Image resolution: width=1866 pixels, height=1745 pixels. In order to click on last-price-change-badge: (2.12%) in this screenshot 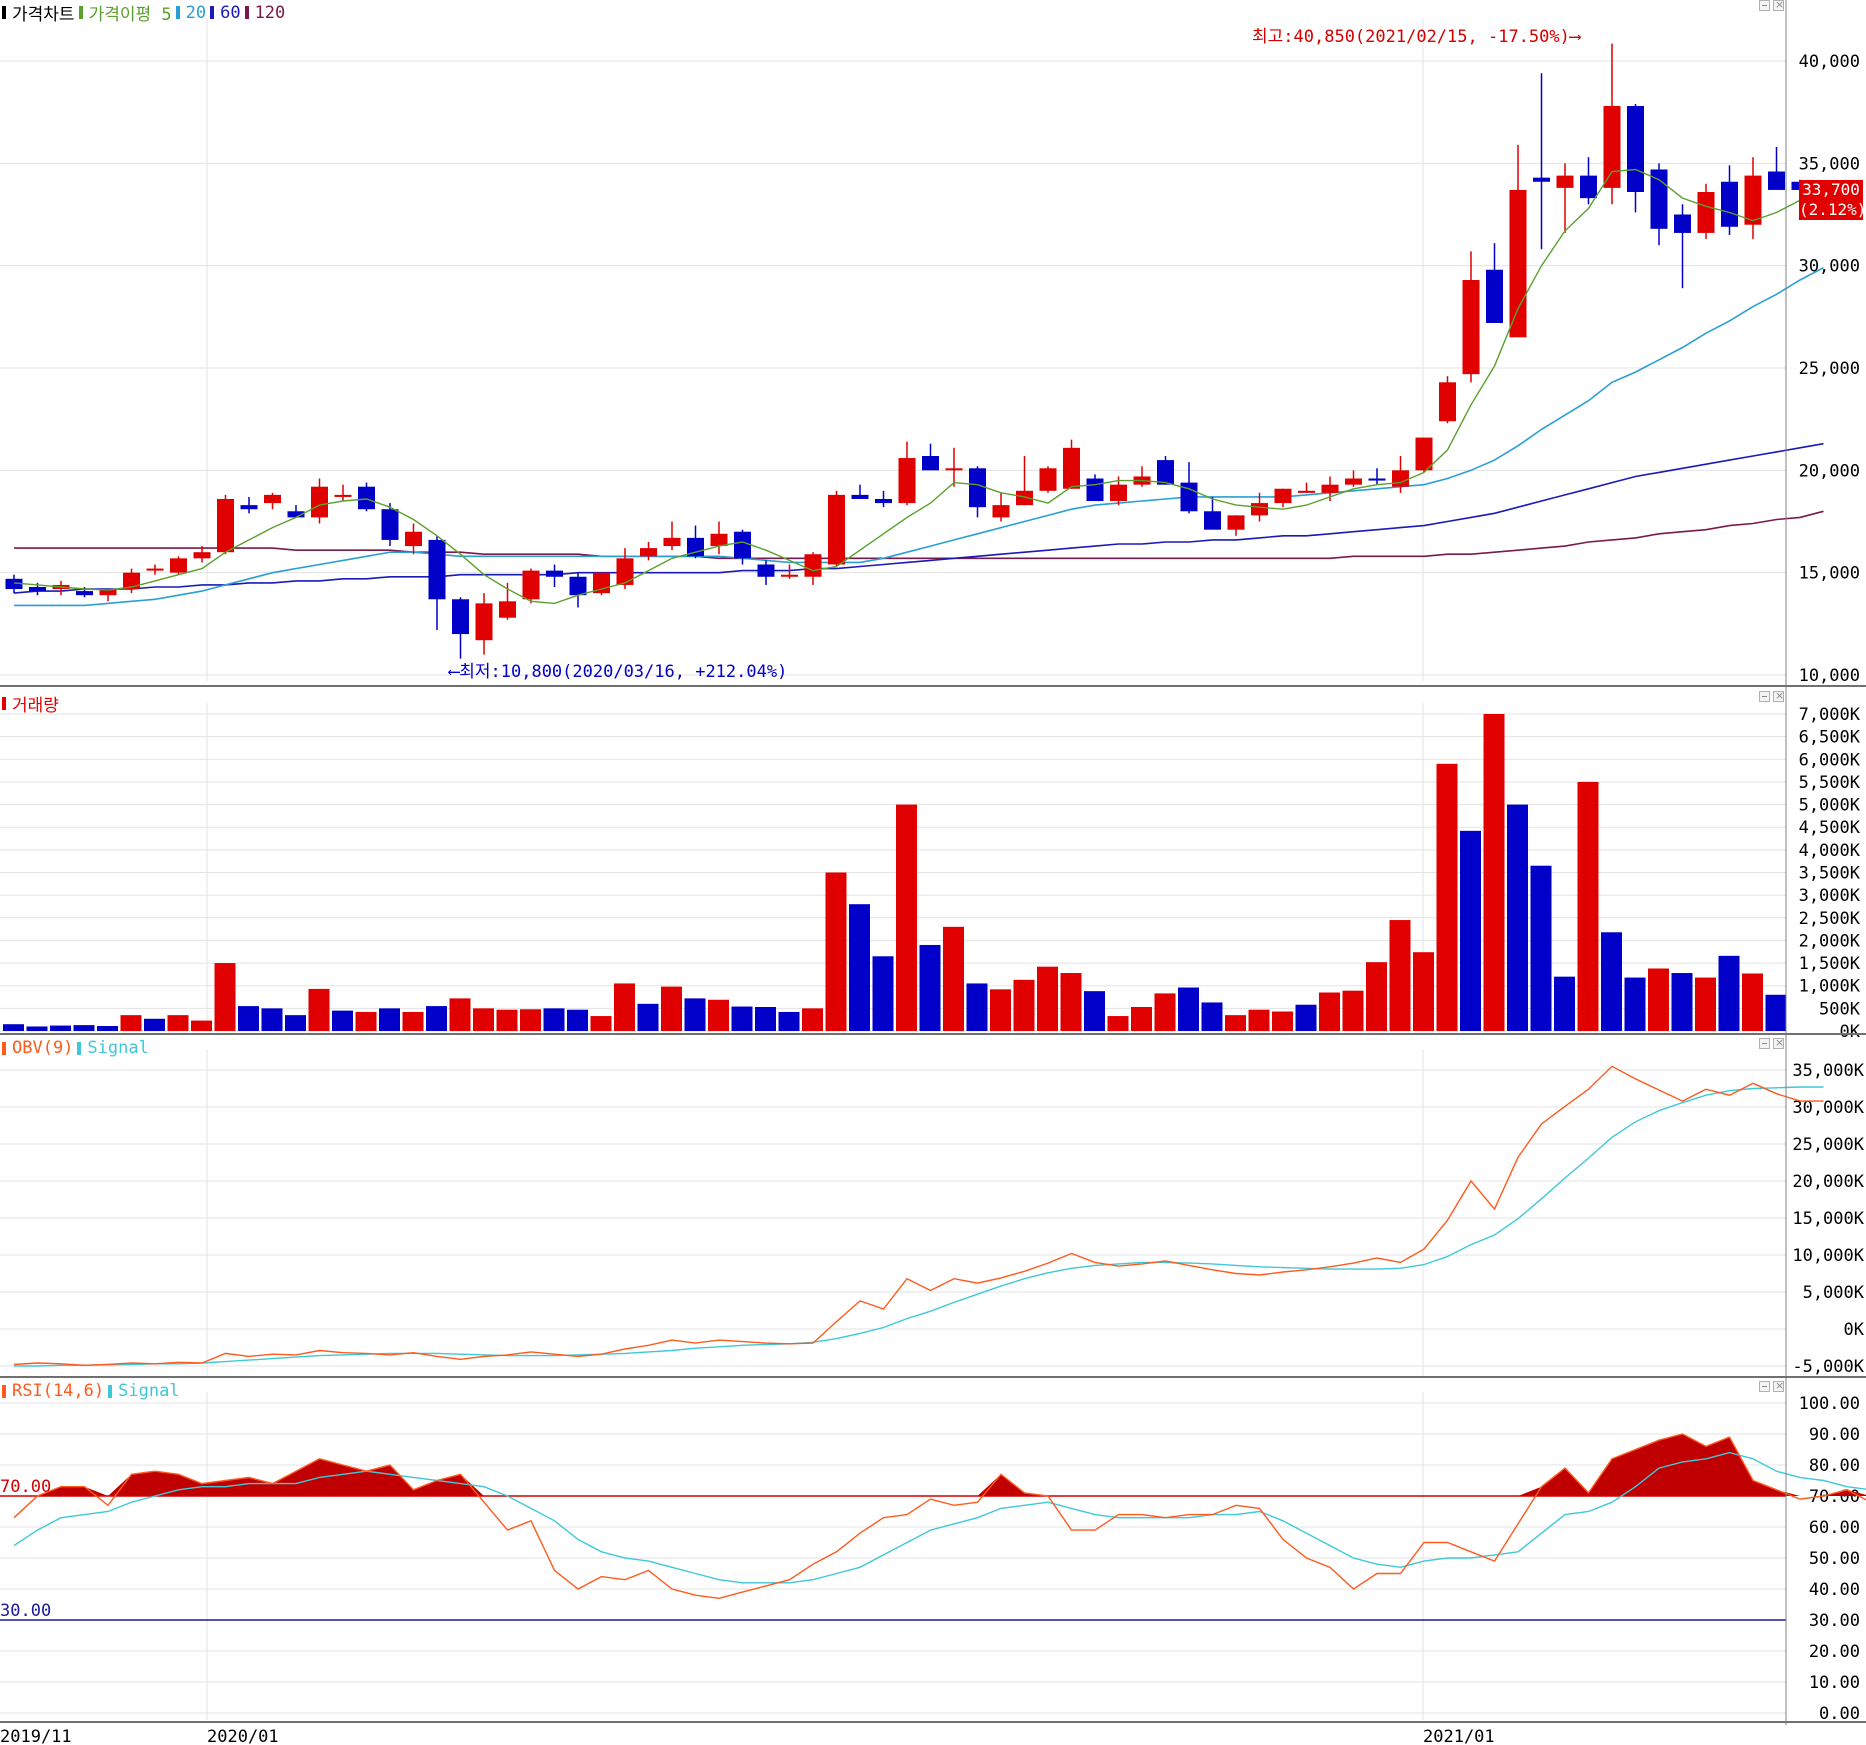, I will do `click(1832, 210)`.